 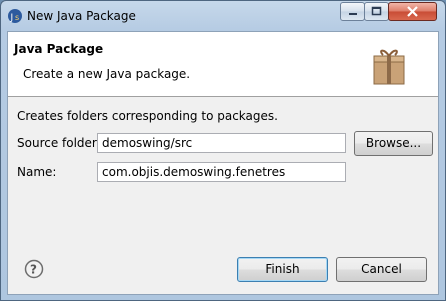 I want to click on svg-text: J, so click(x=12, y=18).